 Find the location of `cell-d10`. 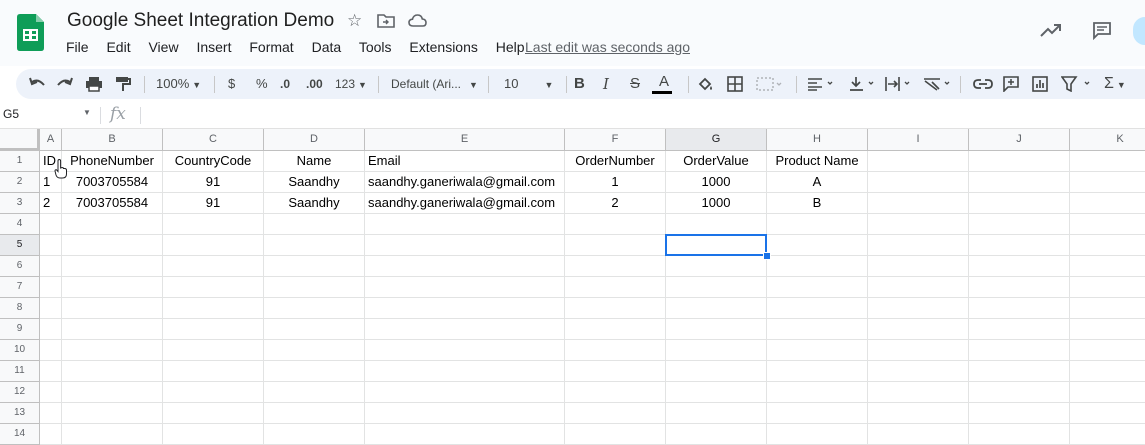

cell-d10 is located at coordinates (314, 350).